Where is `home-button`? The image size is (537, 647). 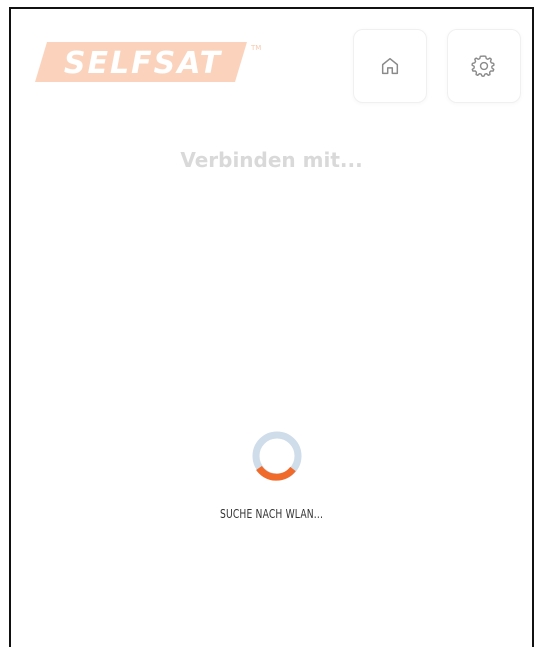
home-button is located at coordinates (390, 66).